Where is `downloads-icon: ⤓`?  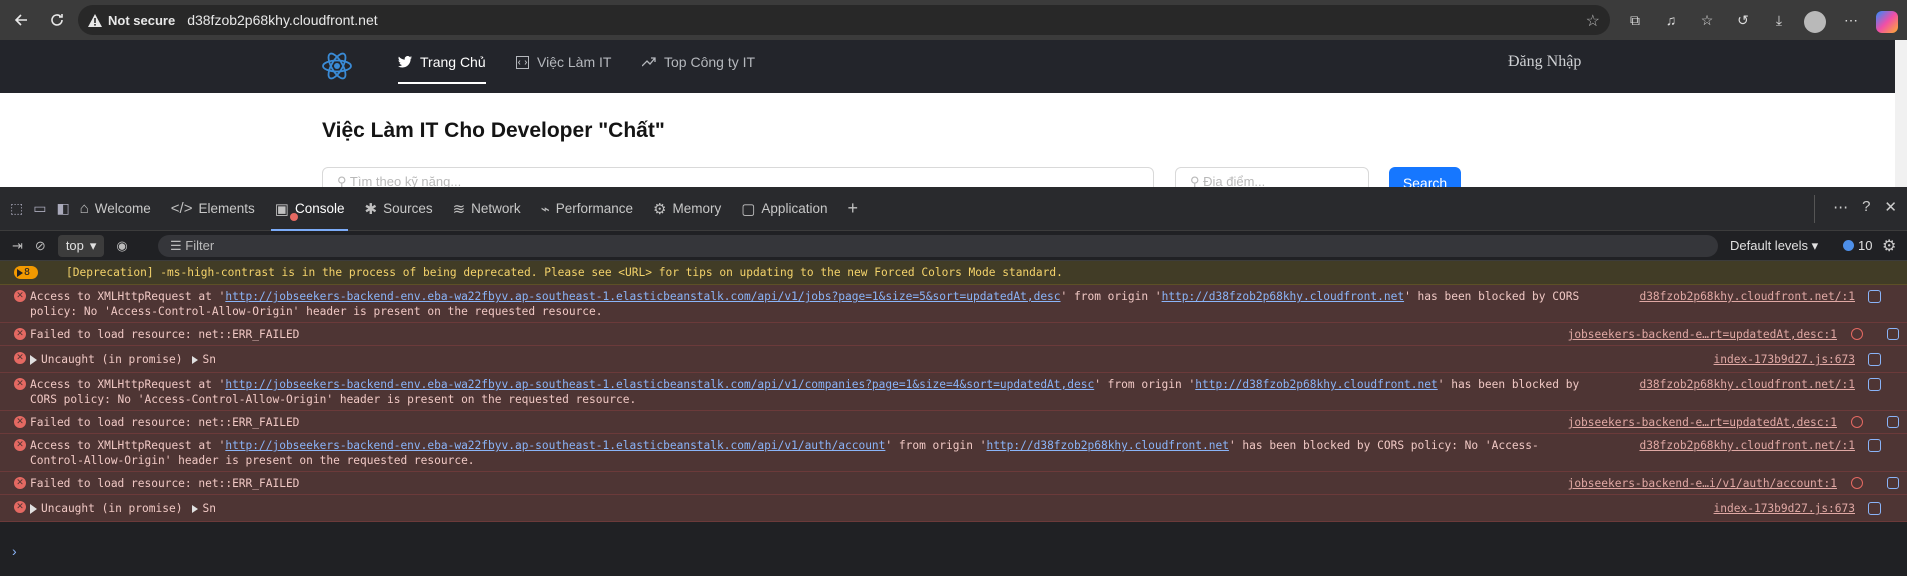
downloads-icon: ⤓ is located at coordinates (1779, 20).